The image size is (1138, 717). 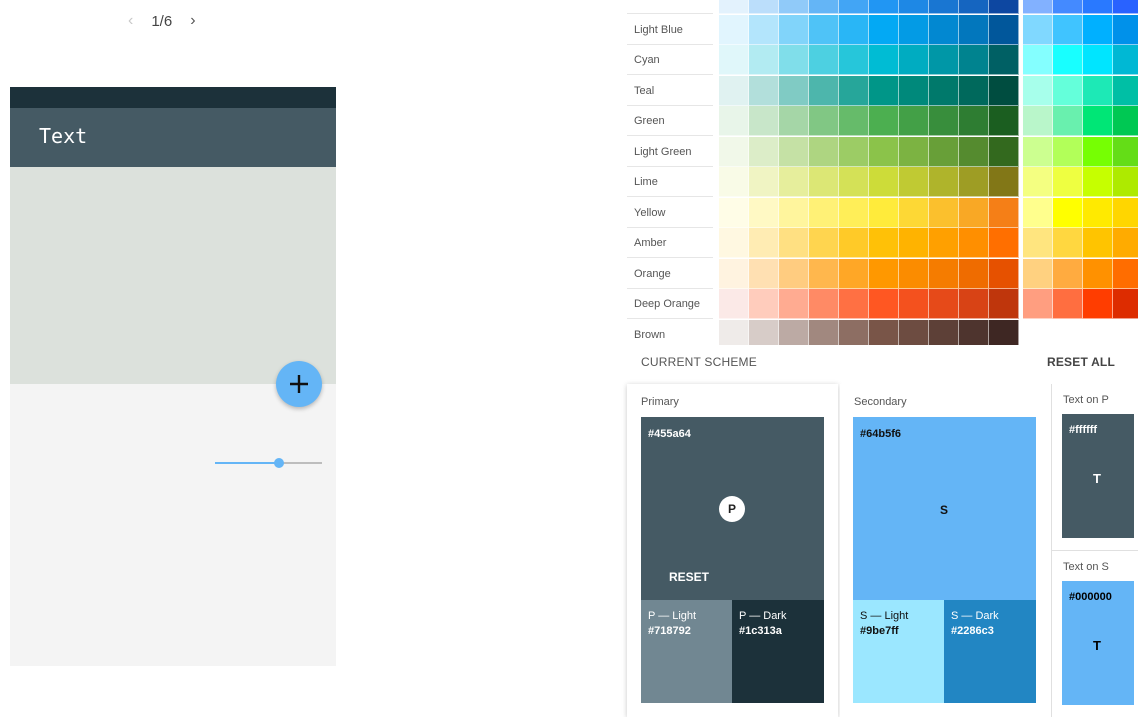 What do you see at coordinates (279, 463) in the screenshot?
I see `slider-thumb` at bounding box center [279, 463].